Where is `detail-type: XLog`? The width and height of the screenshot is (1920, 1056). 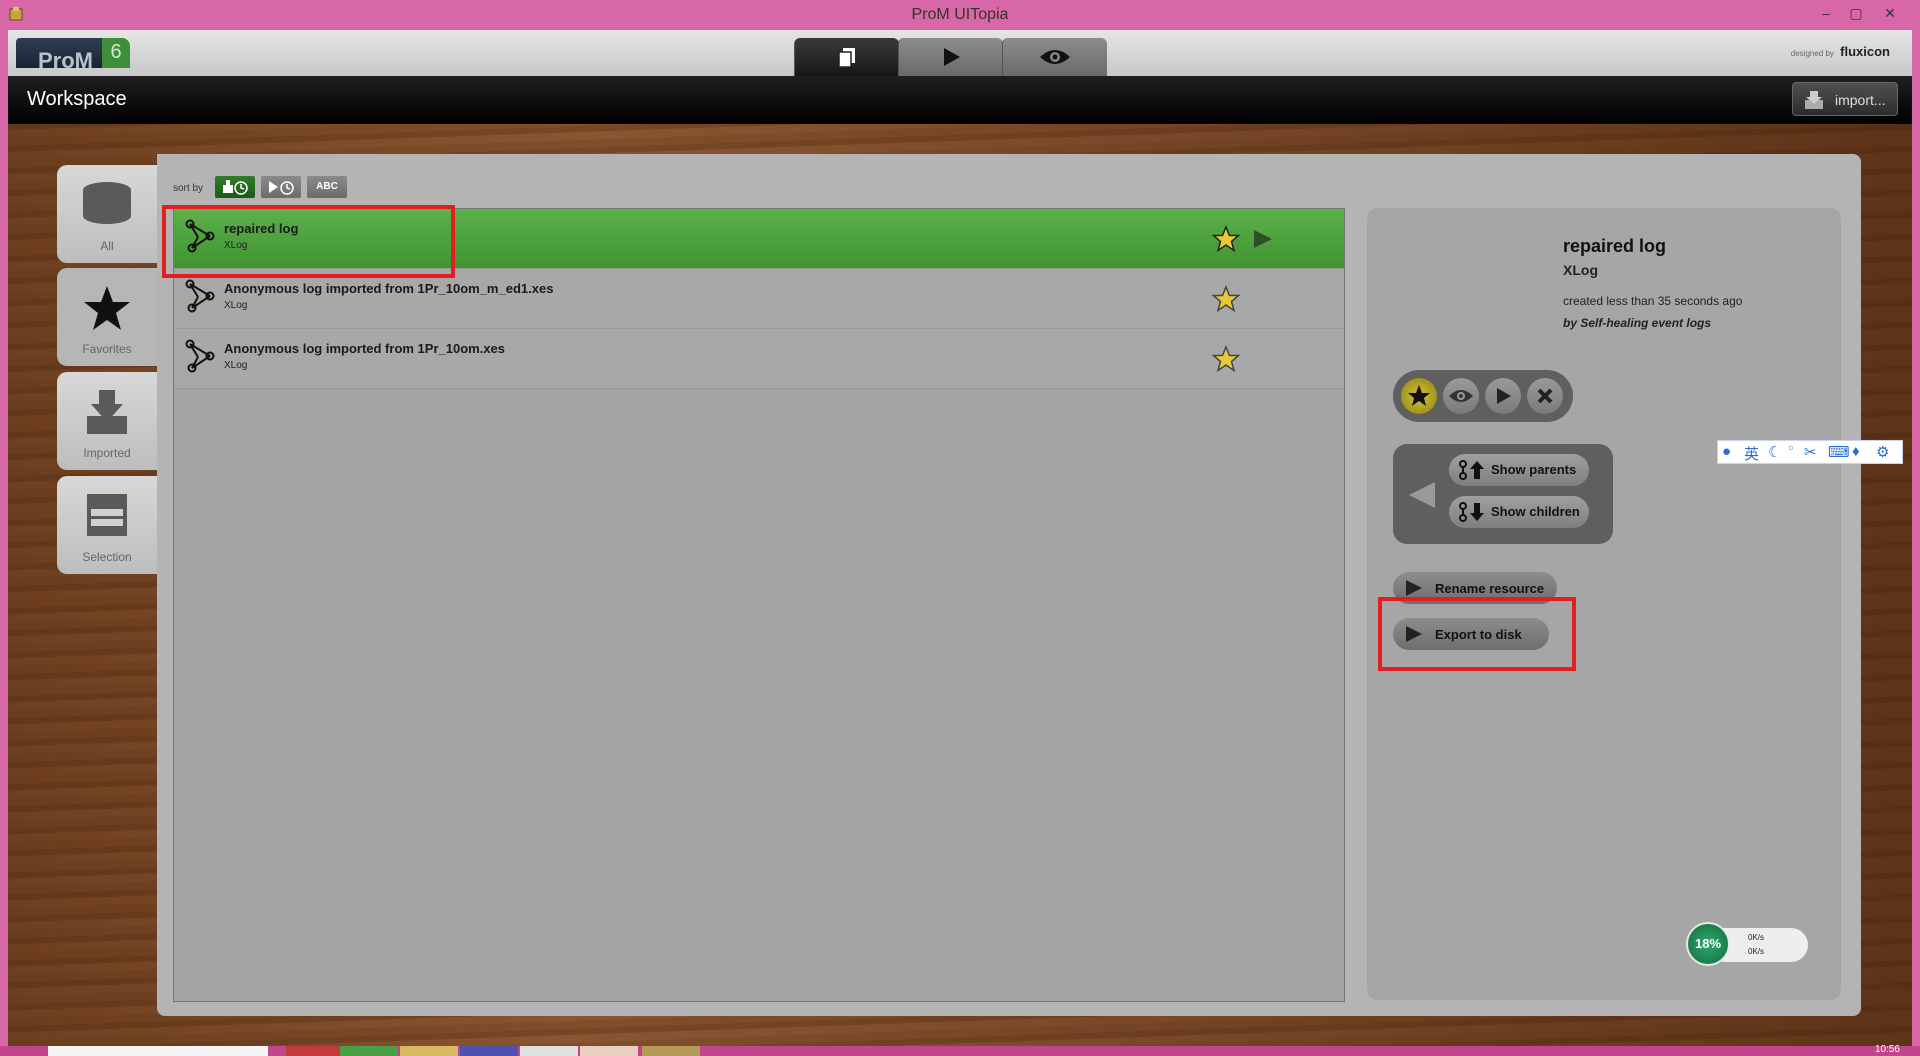
detail-type: XLog is located at coordinates (1580, 270).